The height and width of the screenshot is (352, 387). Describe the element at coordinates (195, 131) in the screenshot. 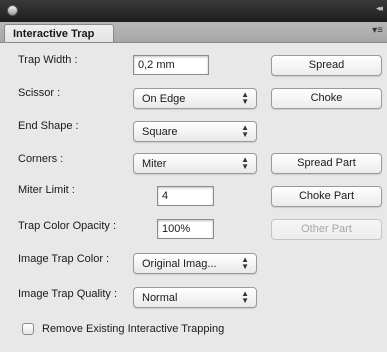

I see `end-shape-select: Square ▲ ▼` at that location.